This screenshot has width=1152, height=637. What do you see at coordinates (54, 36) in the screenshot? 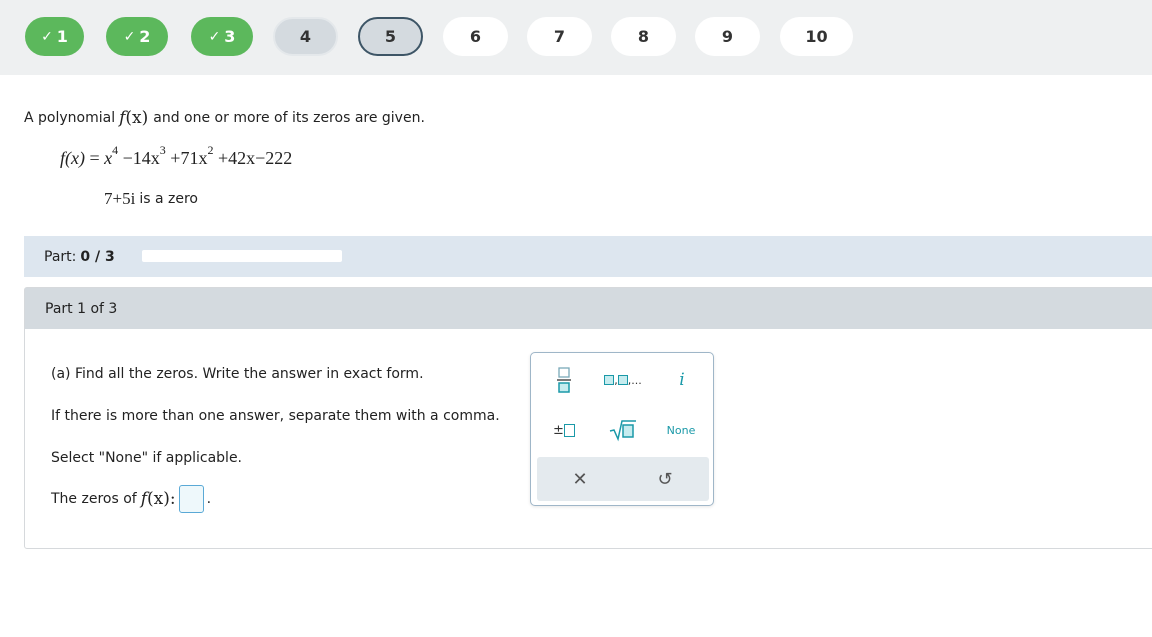
I see `question-1-button: ✓ 1` at bounding box center [54, 36].